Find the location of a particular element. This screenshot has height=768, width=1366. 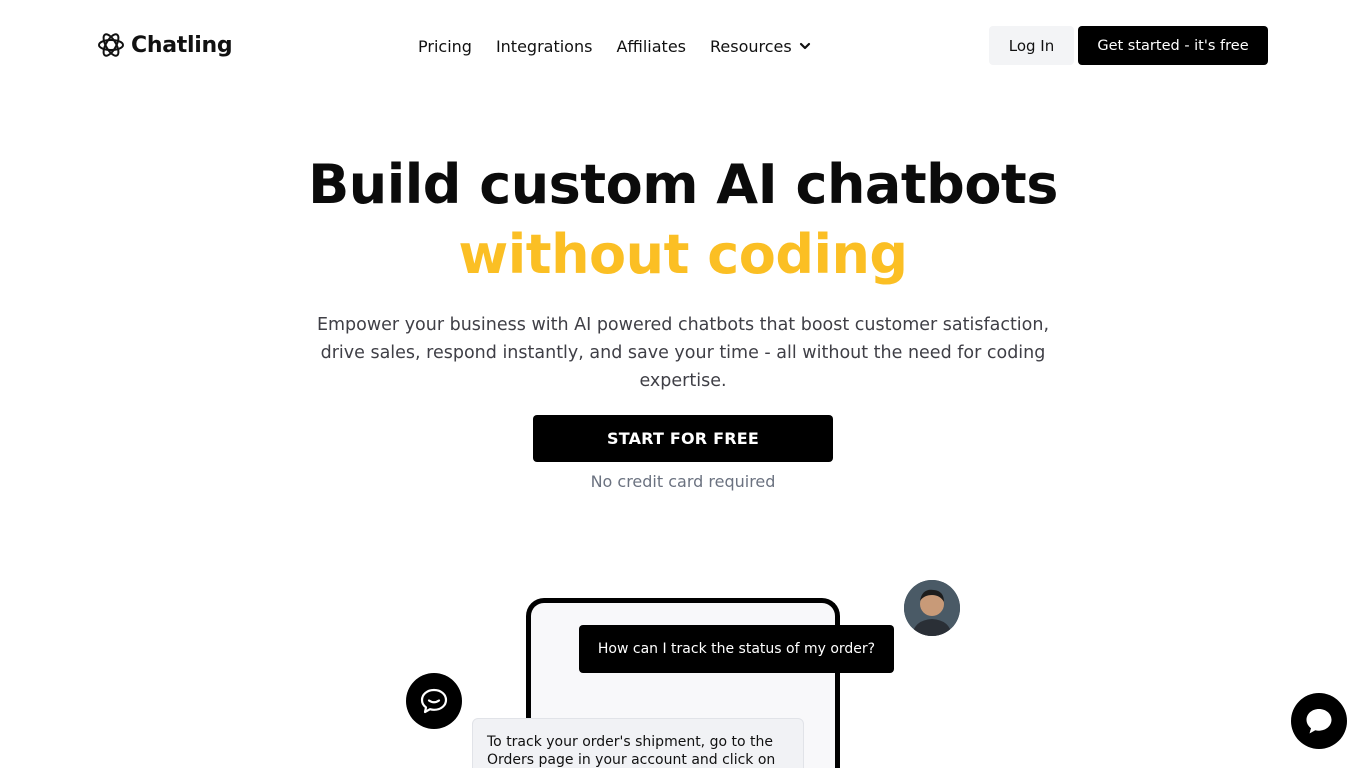

user-avatar is located at coordinates (932, 608).